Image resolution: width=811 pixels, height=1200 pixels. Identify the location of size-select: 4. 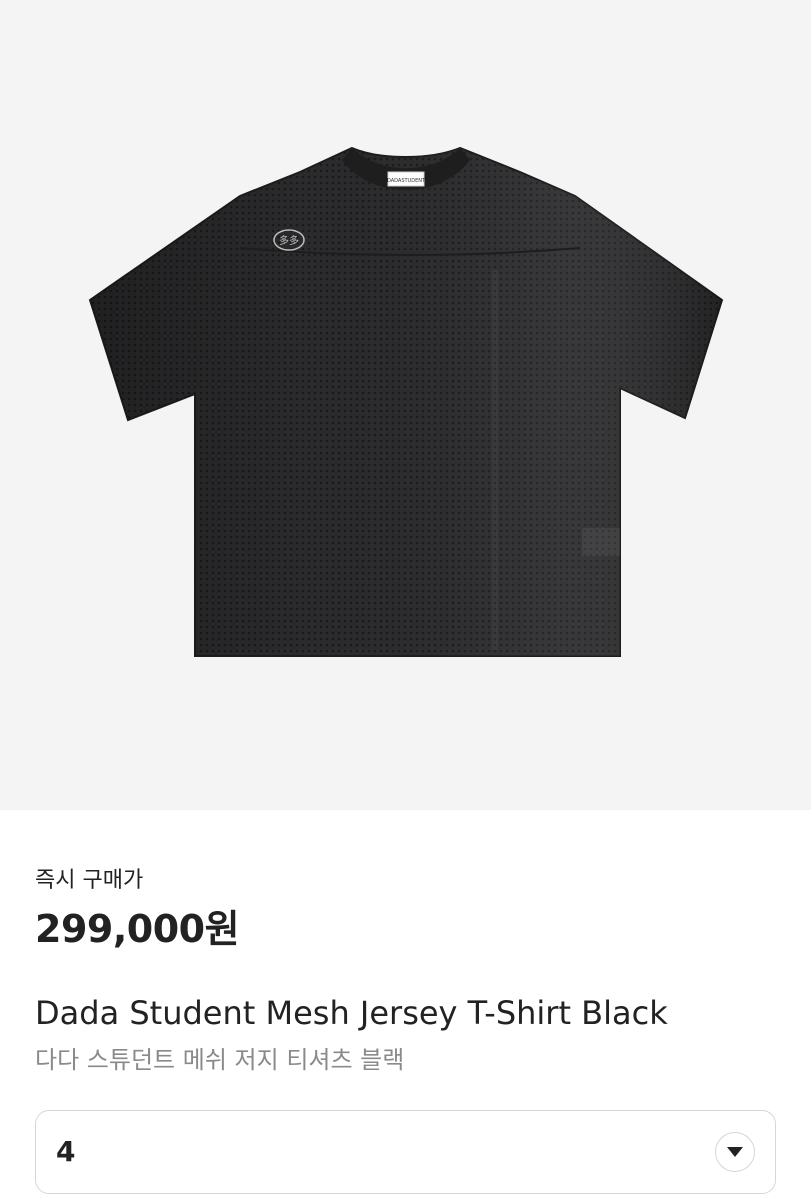
(405, 1152).